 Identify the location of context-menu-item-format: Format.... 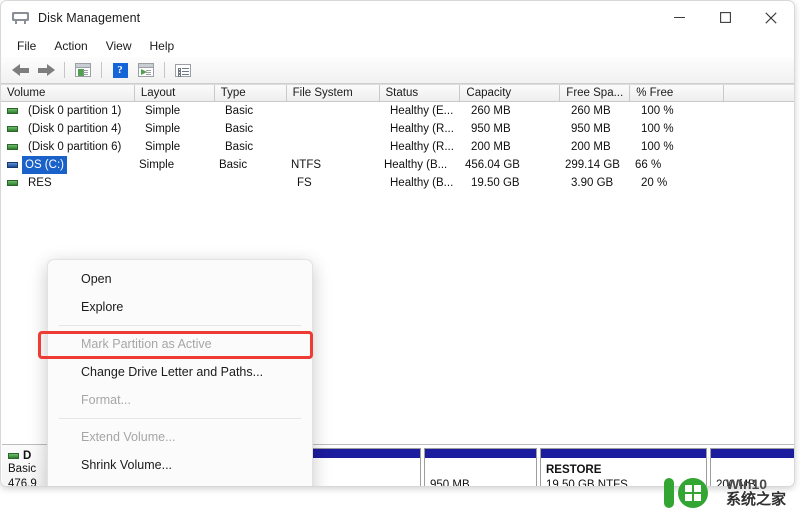
(106, 400).